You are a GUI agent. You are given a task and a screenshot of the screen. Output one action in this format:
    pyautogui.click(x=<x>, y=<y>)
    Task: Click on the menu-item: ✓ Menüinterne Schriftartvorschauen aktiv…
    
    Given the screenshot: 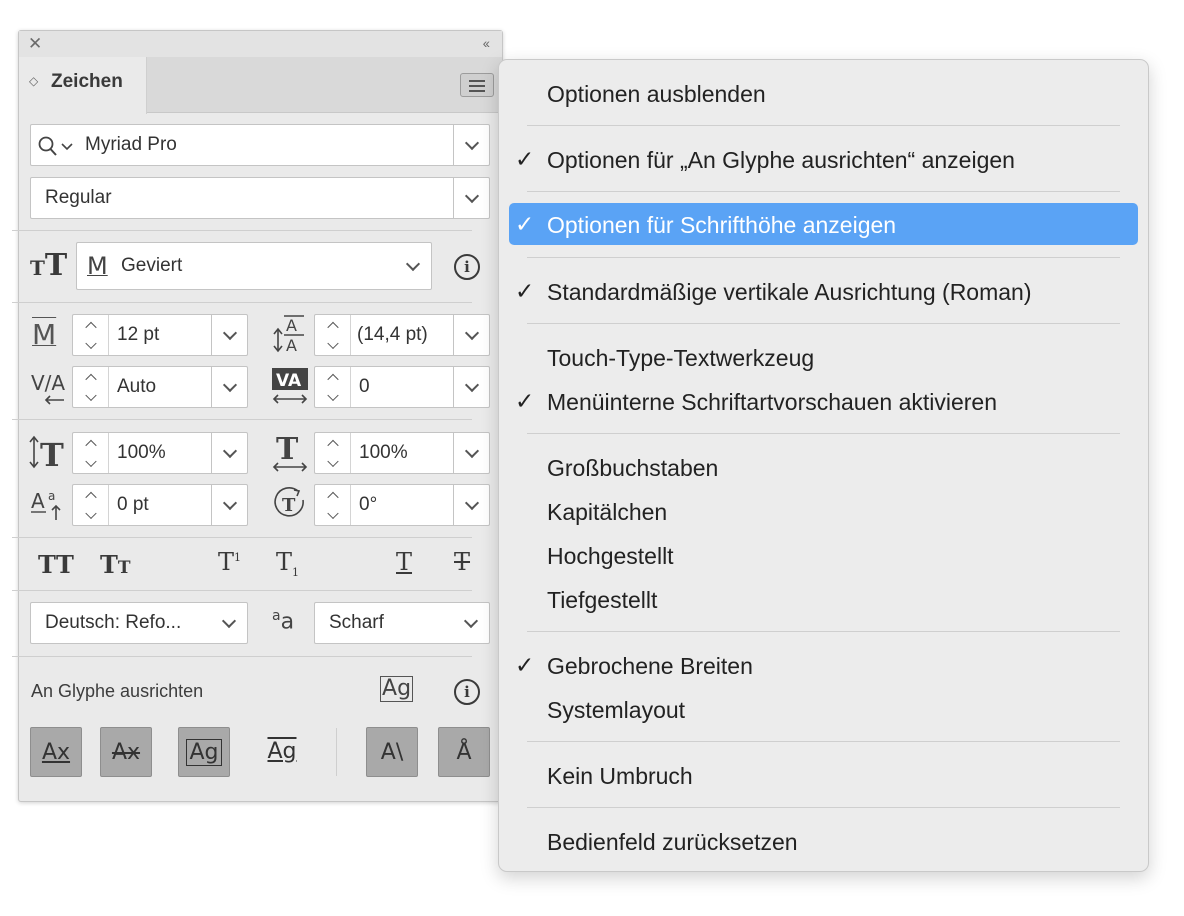 What is the action you would take?
    pyautogui.click(x=823, y=401)
    